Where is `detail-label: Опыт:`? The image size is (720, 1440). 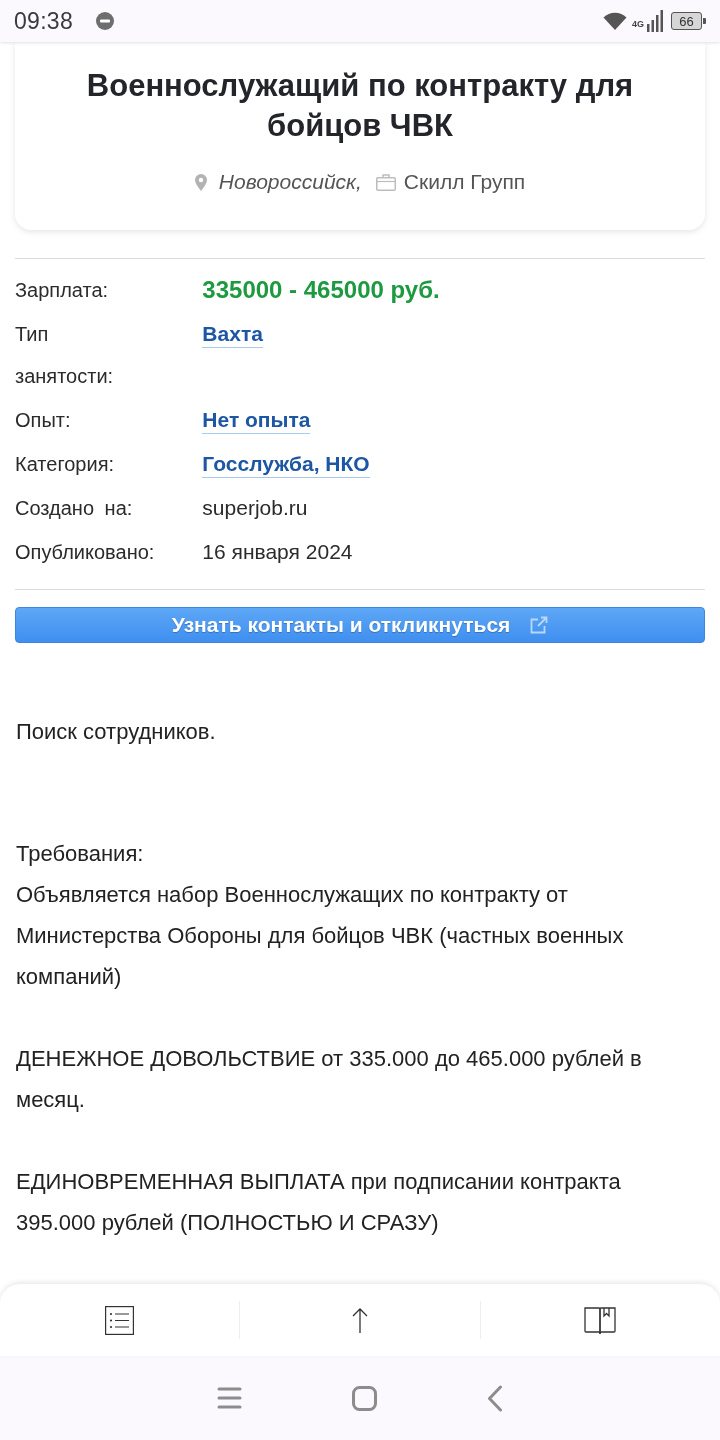
detail-label: Опыт: is located at coordinates (43, 420).